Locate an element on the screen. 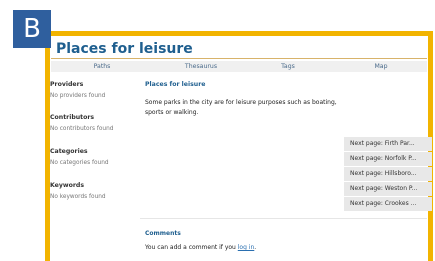 Image resolution: width=435 pixels, height=261 pixels. title-divider is located at coordinates (239, 58).